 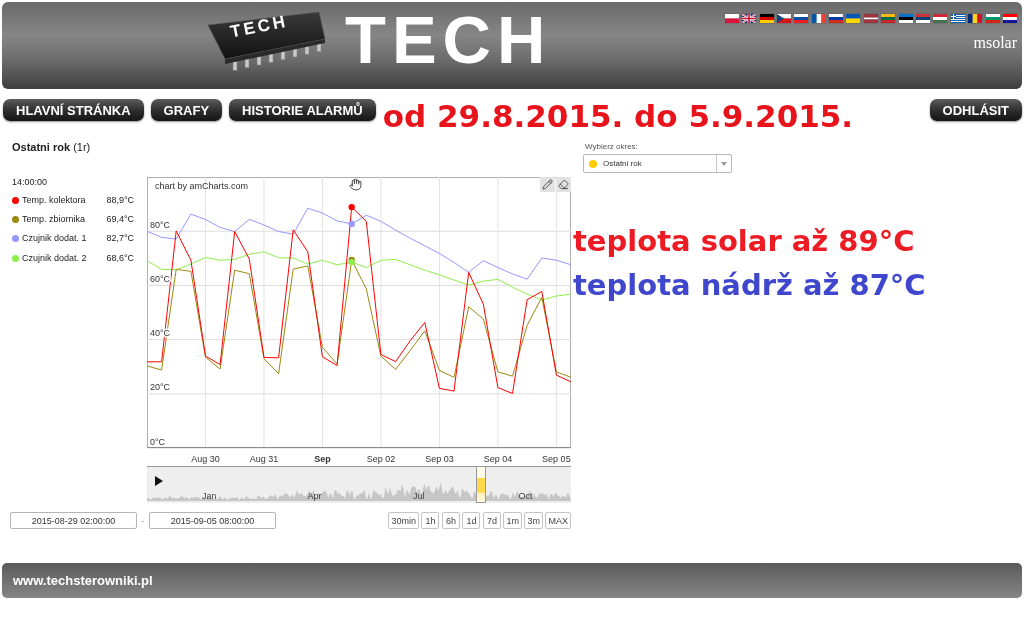 I want to click on annotation-text: teplota solar až 89°C, so click(x=744, y=241).